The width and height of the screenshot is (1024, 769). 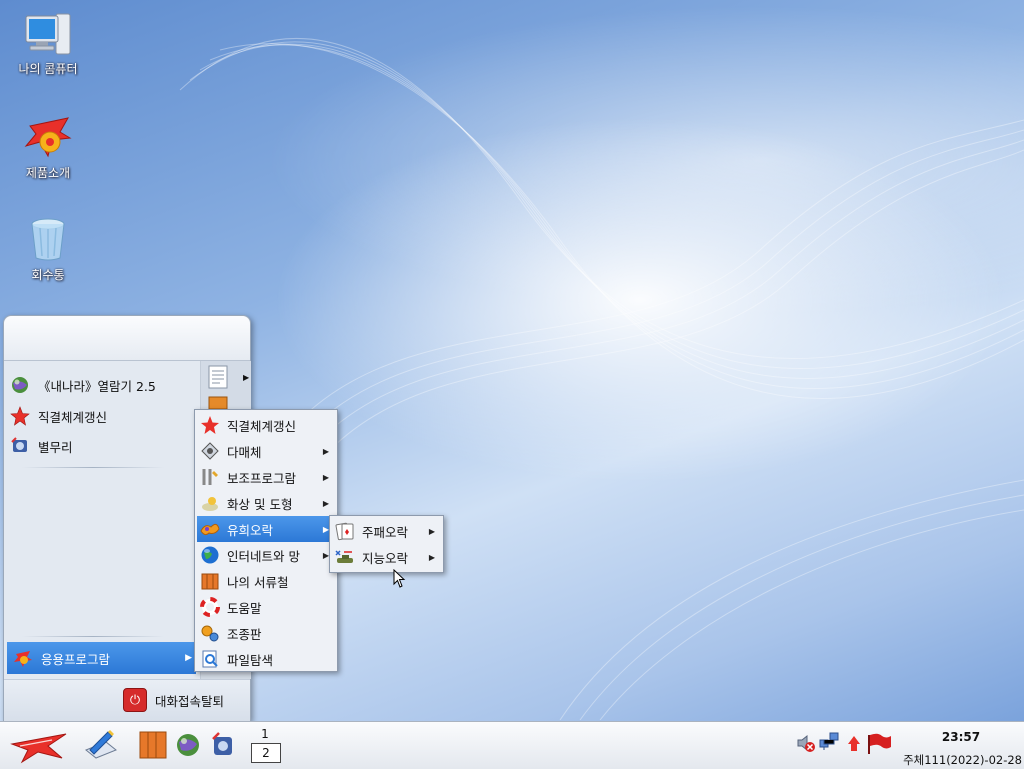 What do you see at coordinates (399, 578) in the screenshot?
I see `mouse-cursor-icon` at bounding box center [399, 578].